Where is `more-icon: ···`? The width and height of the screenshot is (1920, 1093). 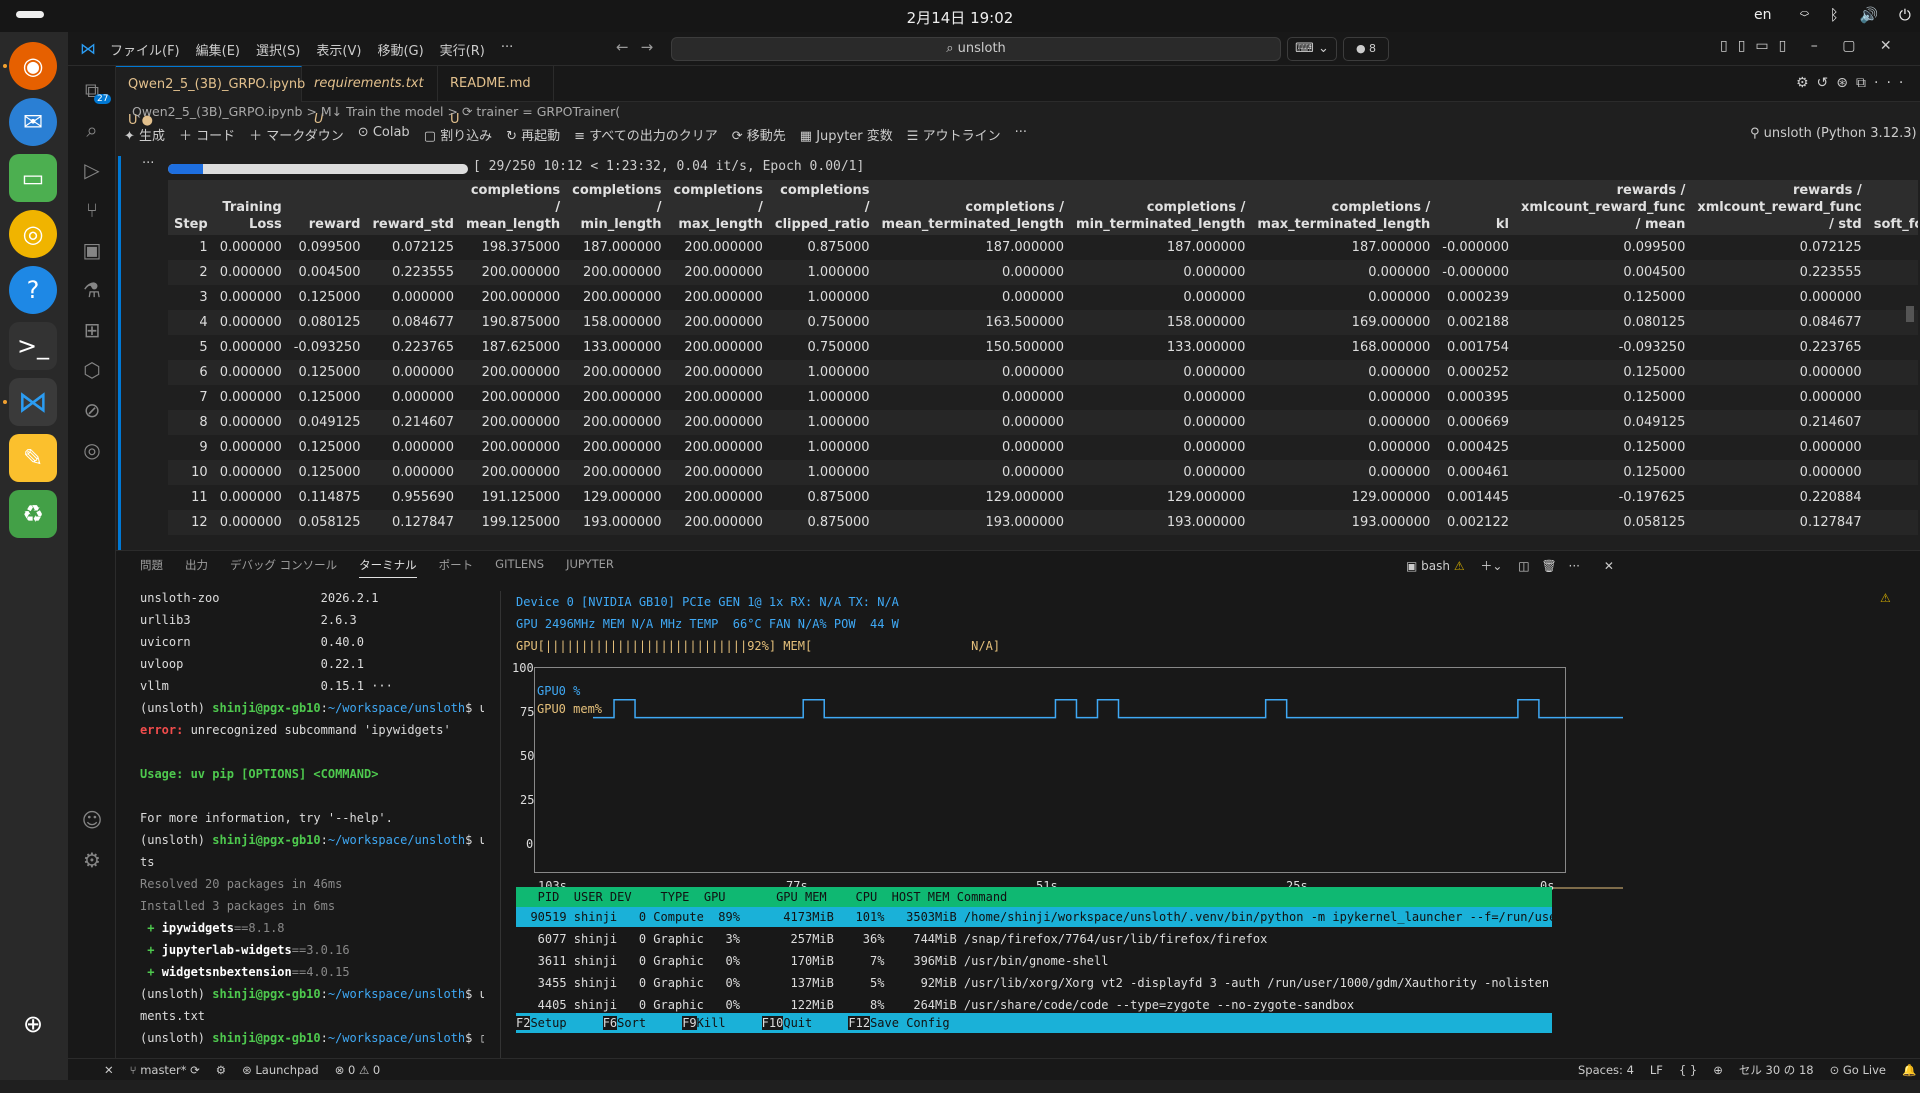
more-icon: ··· is located at coordinates (1574, 566).